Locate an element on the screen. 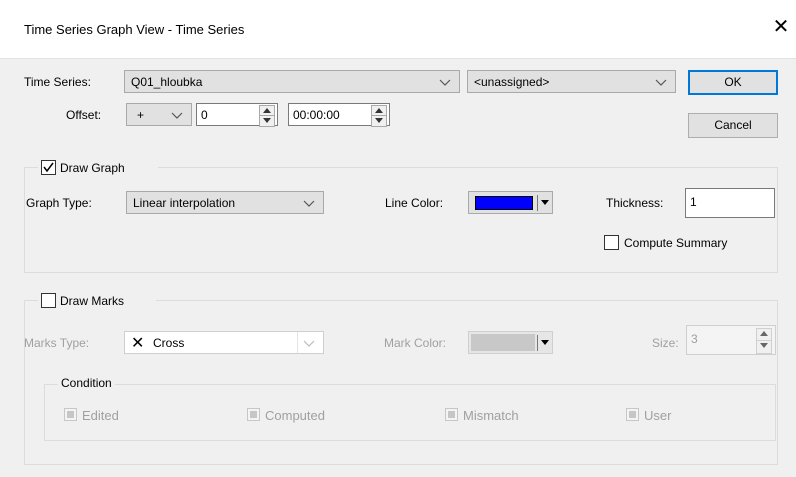 Image resolution: width=796 pixels, height=477 pixels. line-color-swatch is located at coordinates (504, 203).